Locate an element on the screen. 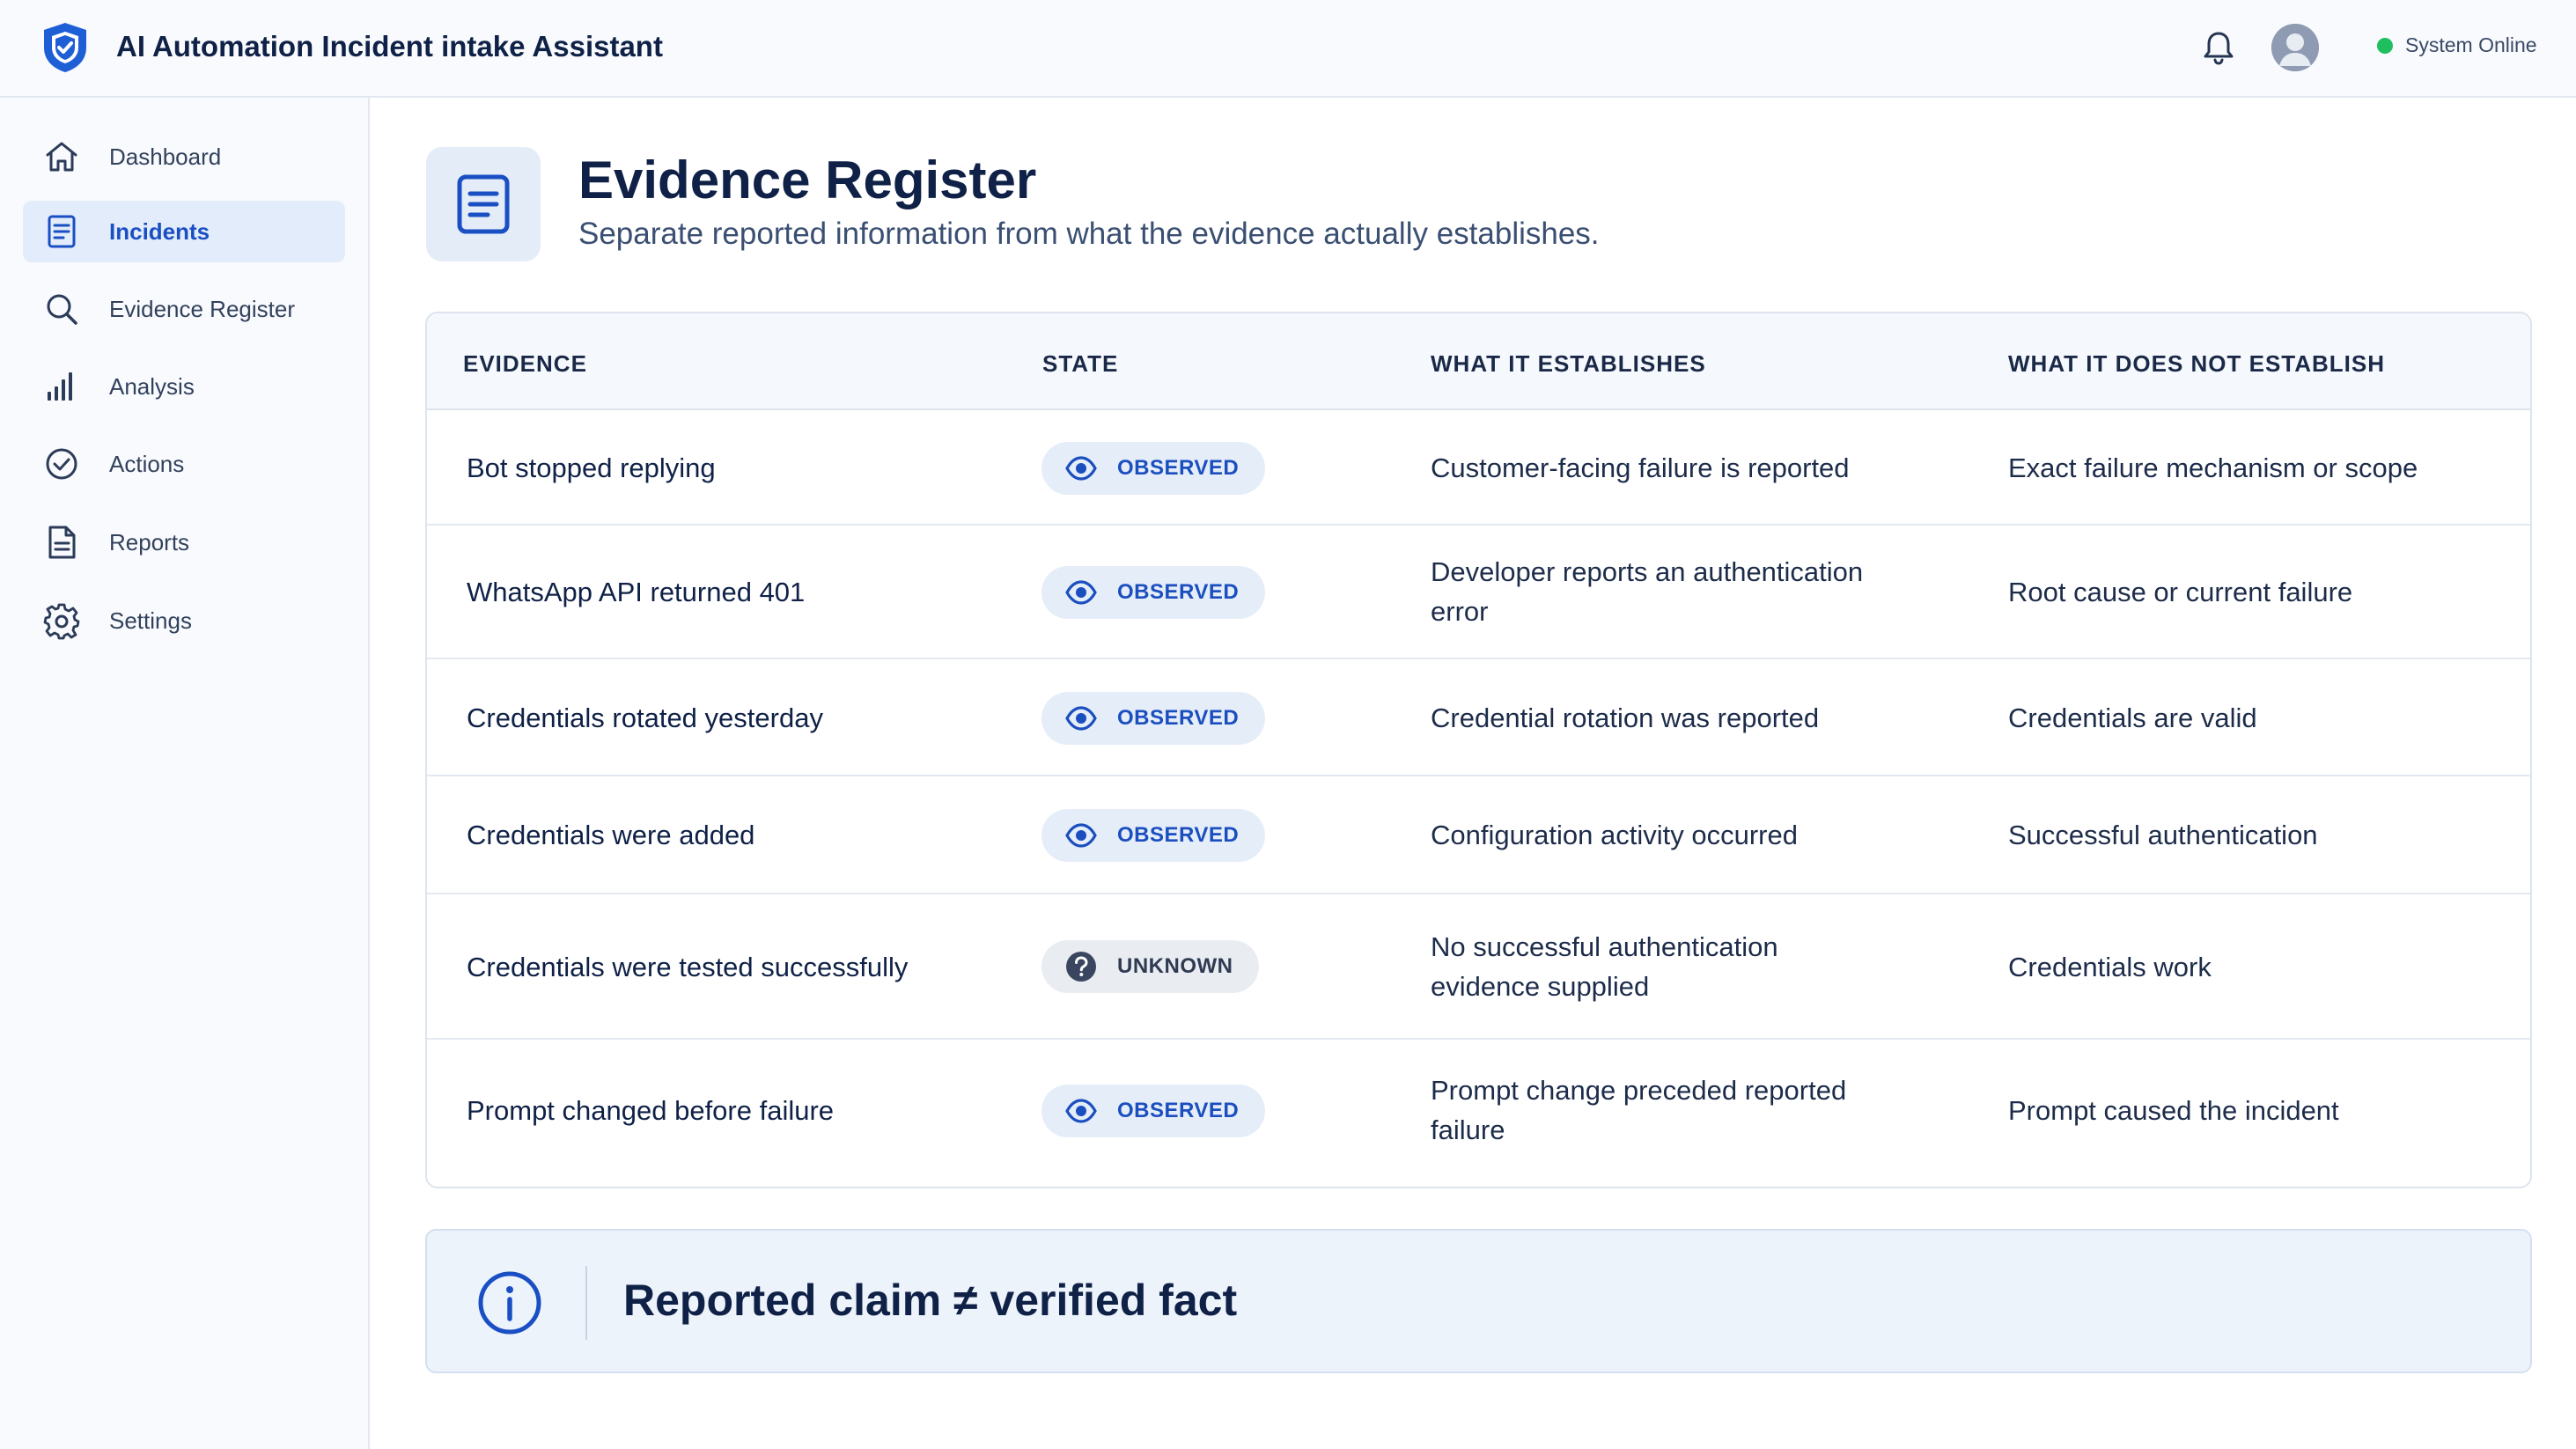 Image resolution: width=2576 pixels, height=1449 pixels. page-icon-box is located at coordinates (484, 204).